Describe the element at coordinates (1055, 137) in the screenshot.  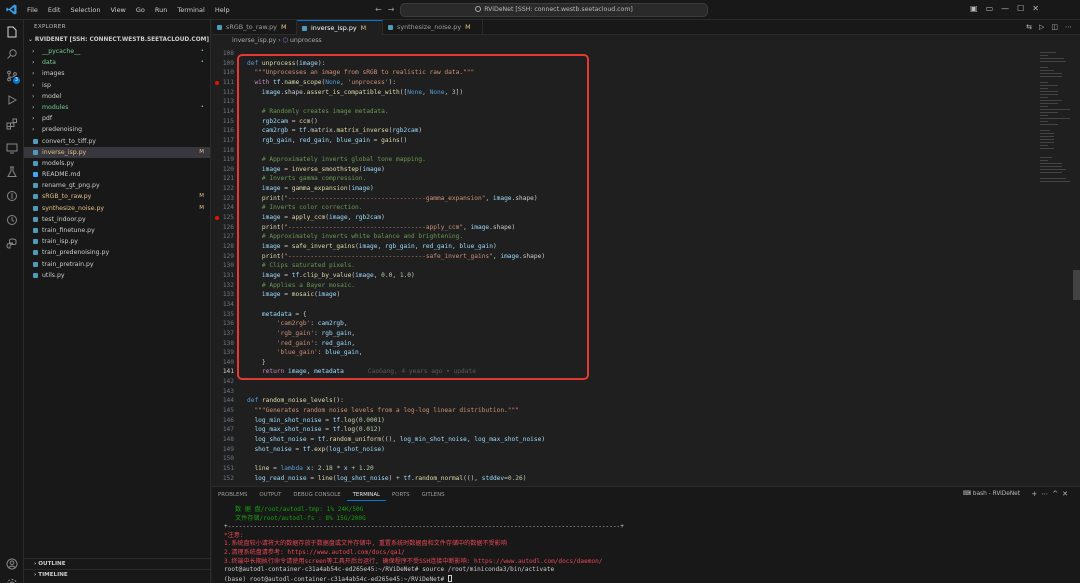
I see `minimap` at that location.